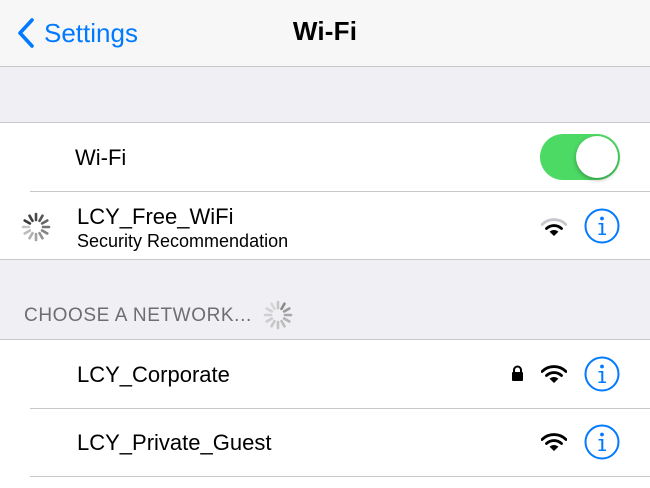 The width and height of the screenshot is (650, 488). Describe the element at coordinates (597, 157) in the screenshot. I see `toggle-knob` at that location.